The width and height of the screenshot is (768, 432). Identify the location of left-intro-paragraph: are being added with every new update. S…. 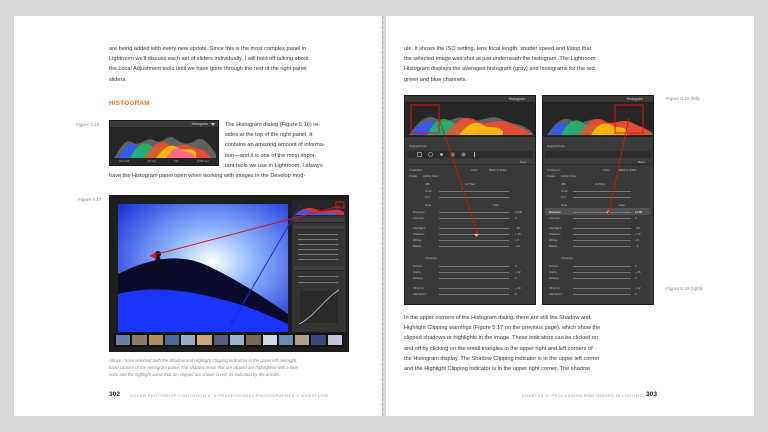
(238, 64).